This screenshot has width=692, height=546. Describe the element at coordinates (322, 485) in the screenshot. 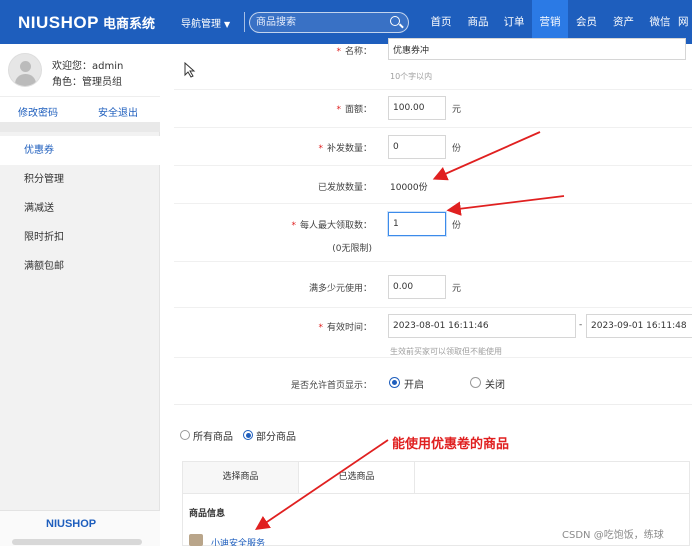

I see `arrow-to-goods` at that location.